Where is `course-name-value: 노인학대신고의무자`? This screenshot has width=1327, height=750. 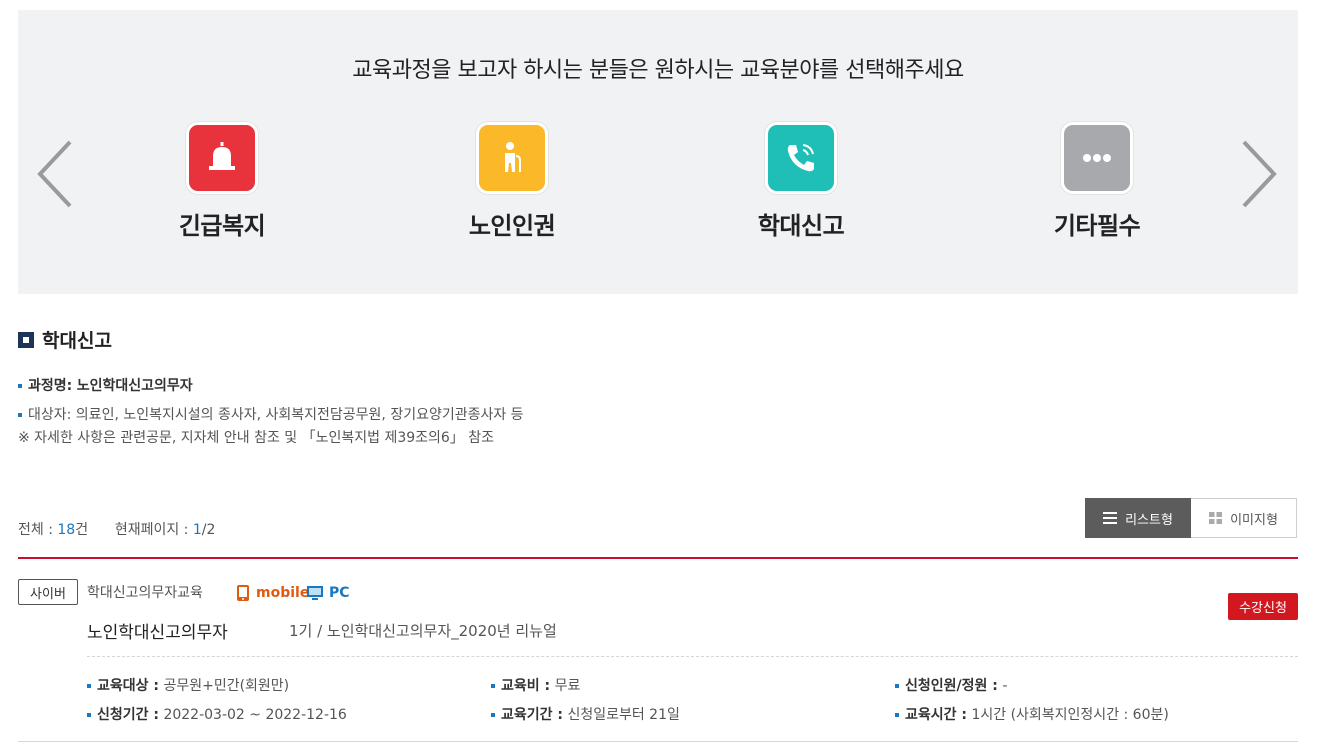
course-name-value: 노인학대신고의무자 is located at coordinates (134, 386).